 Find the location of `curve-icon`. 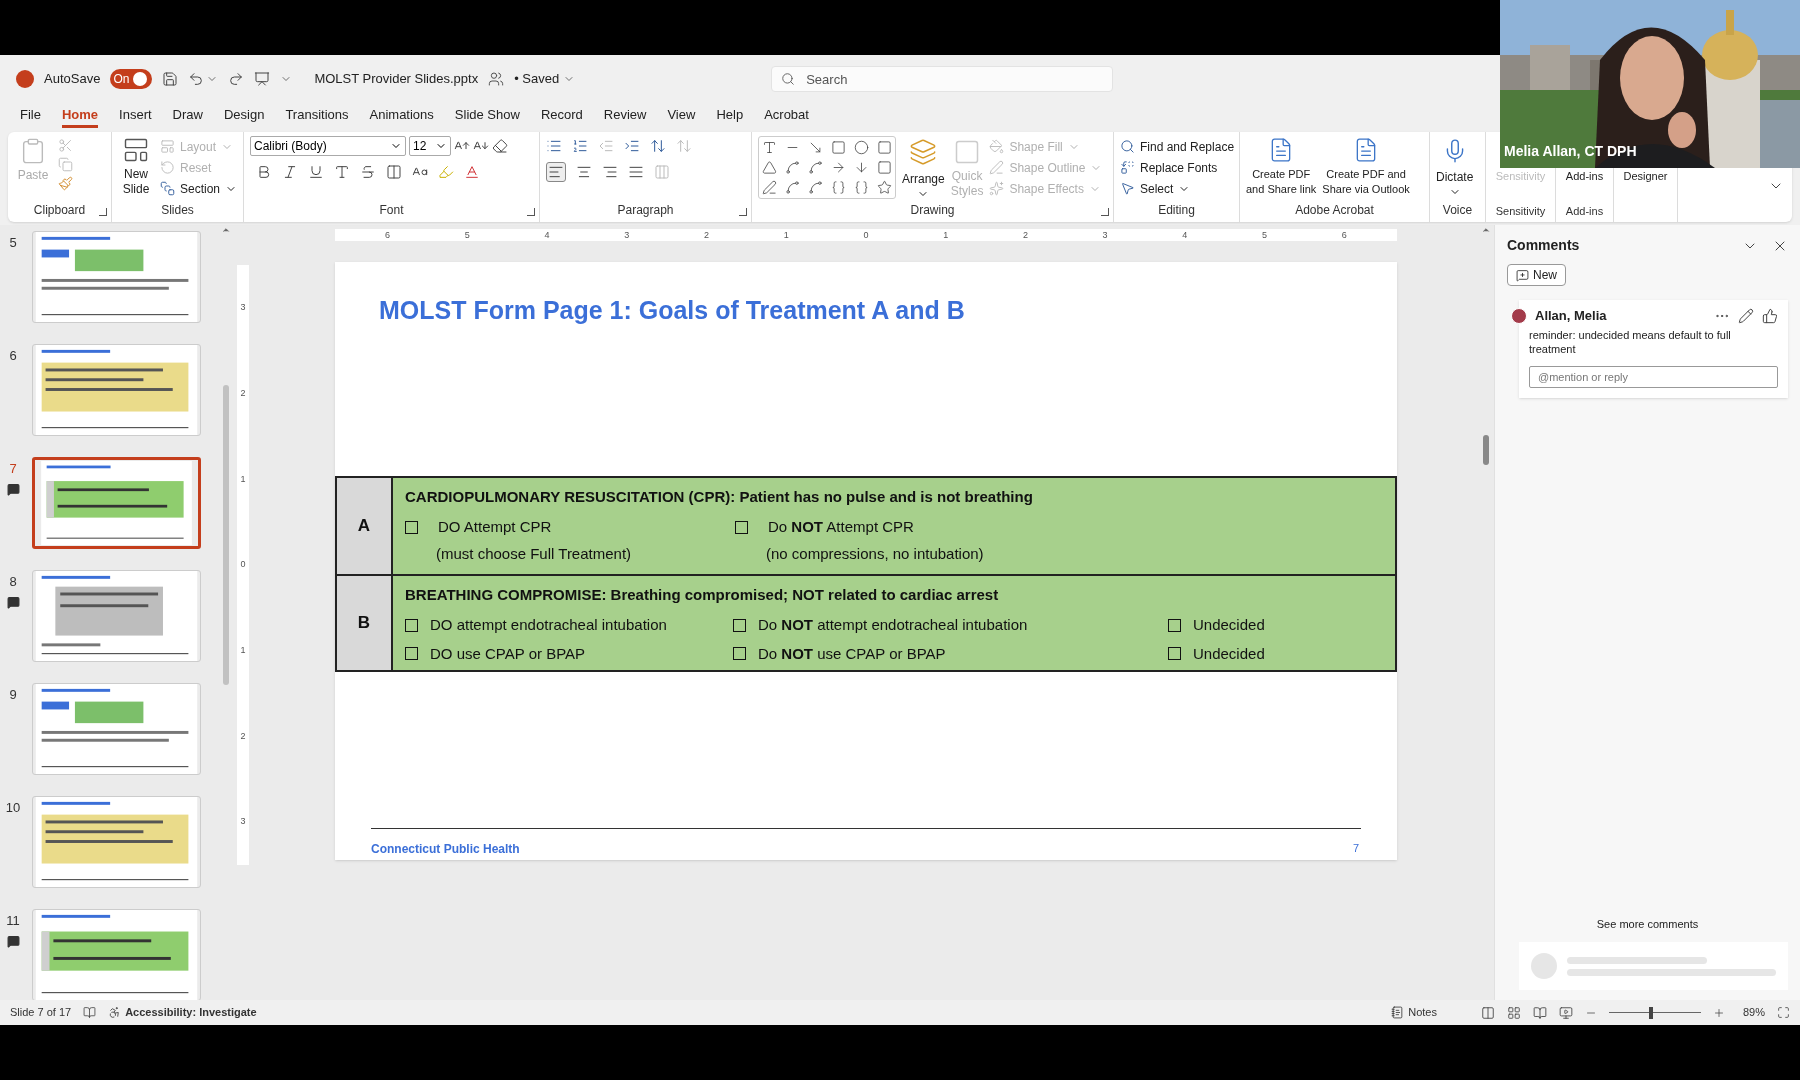

curve-icon is located at coordinates (815, 187).